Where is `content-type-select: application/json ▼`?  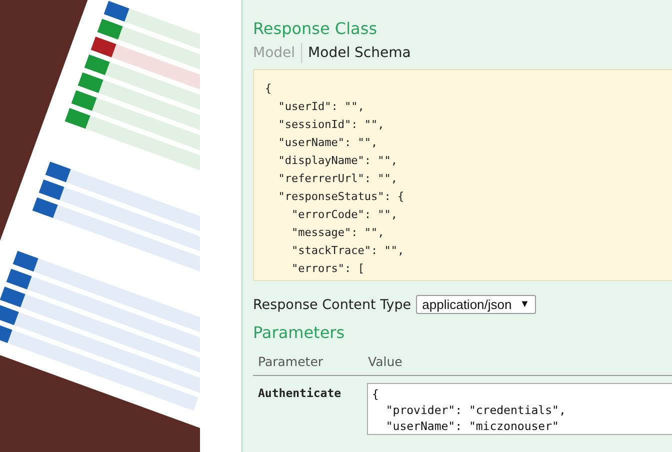
content-type-select: application/json ▼ is located at coordinates (476, 304).